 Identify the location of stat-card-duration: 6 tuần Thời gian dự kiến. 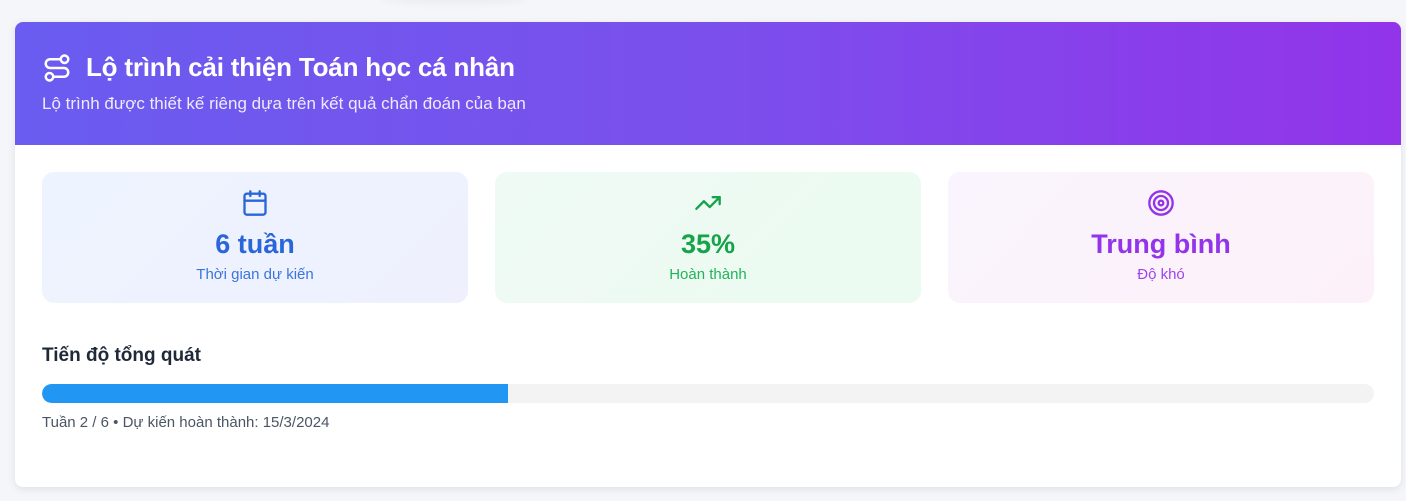
(255, 237).